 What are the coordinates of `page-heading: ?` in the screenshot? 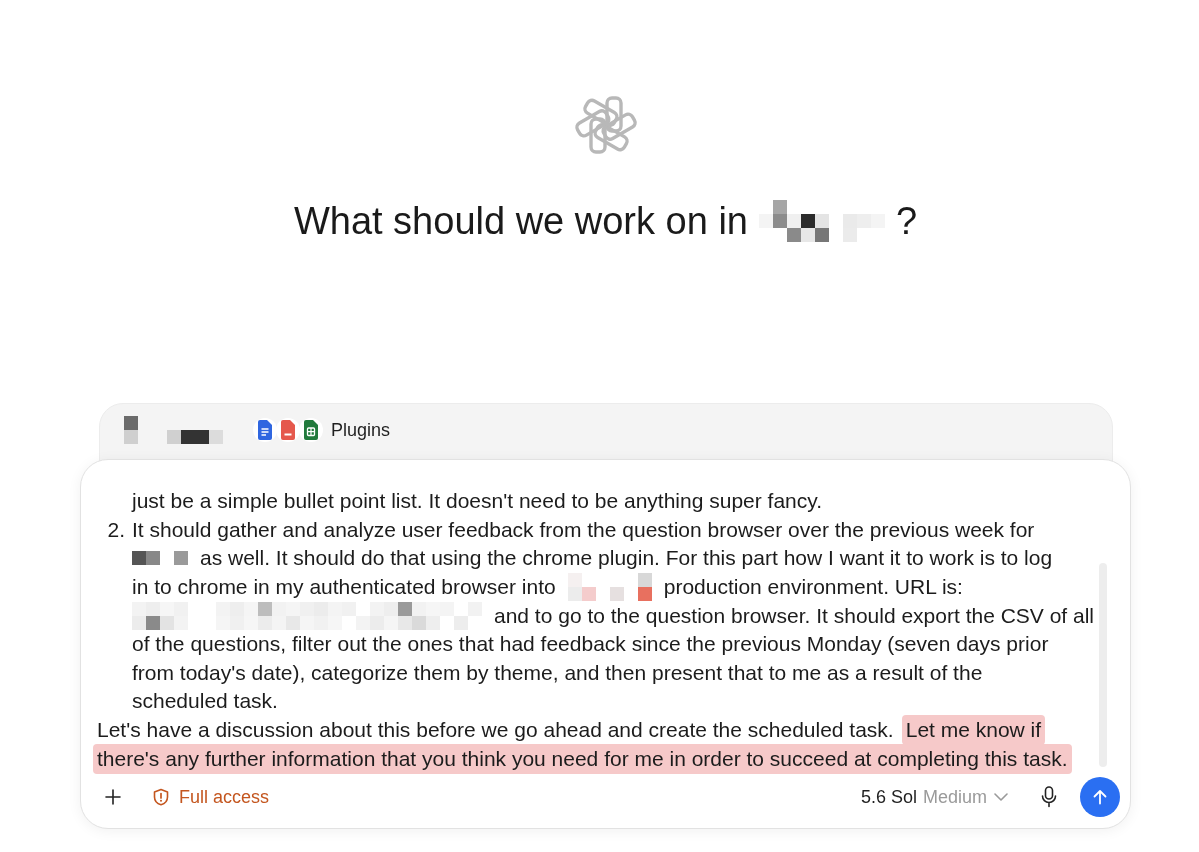 It's located at (907, 221).